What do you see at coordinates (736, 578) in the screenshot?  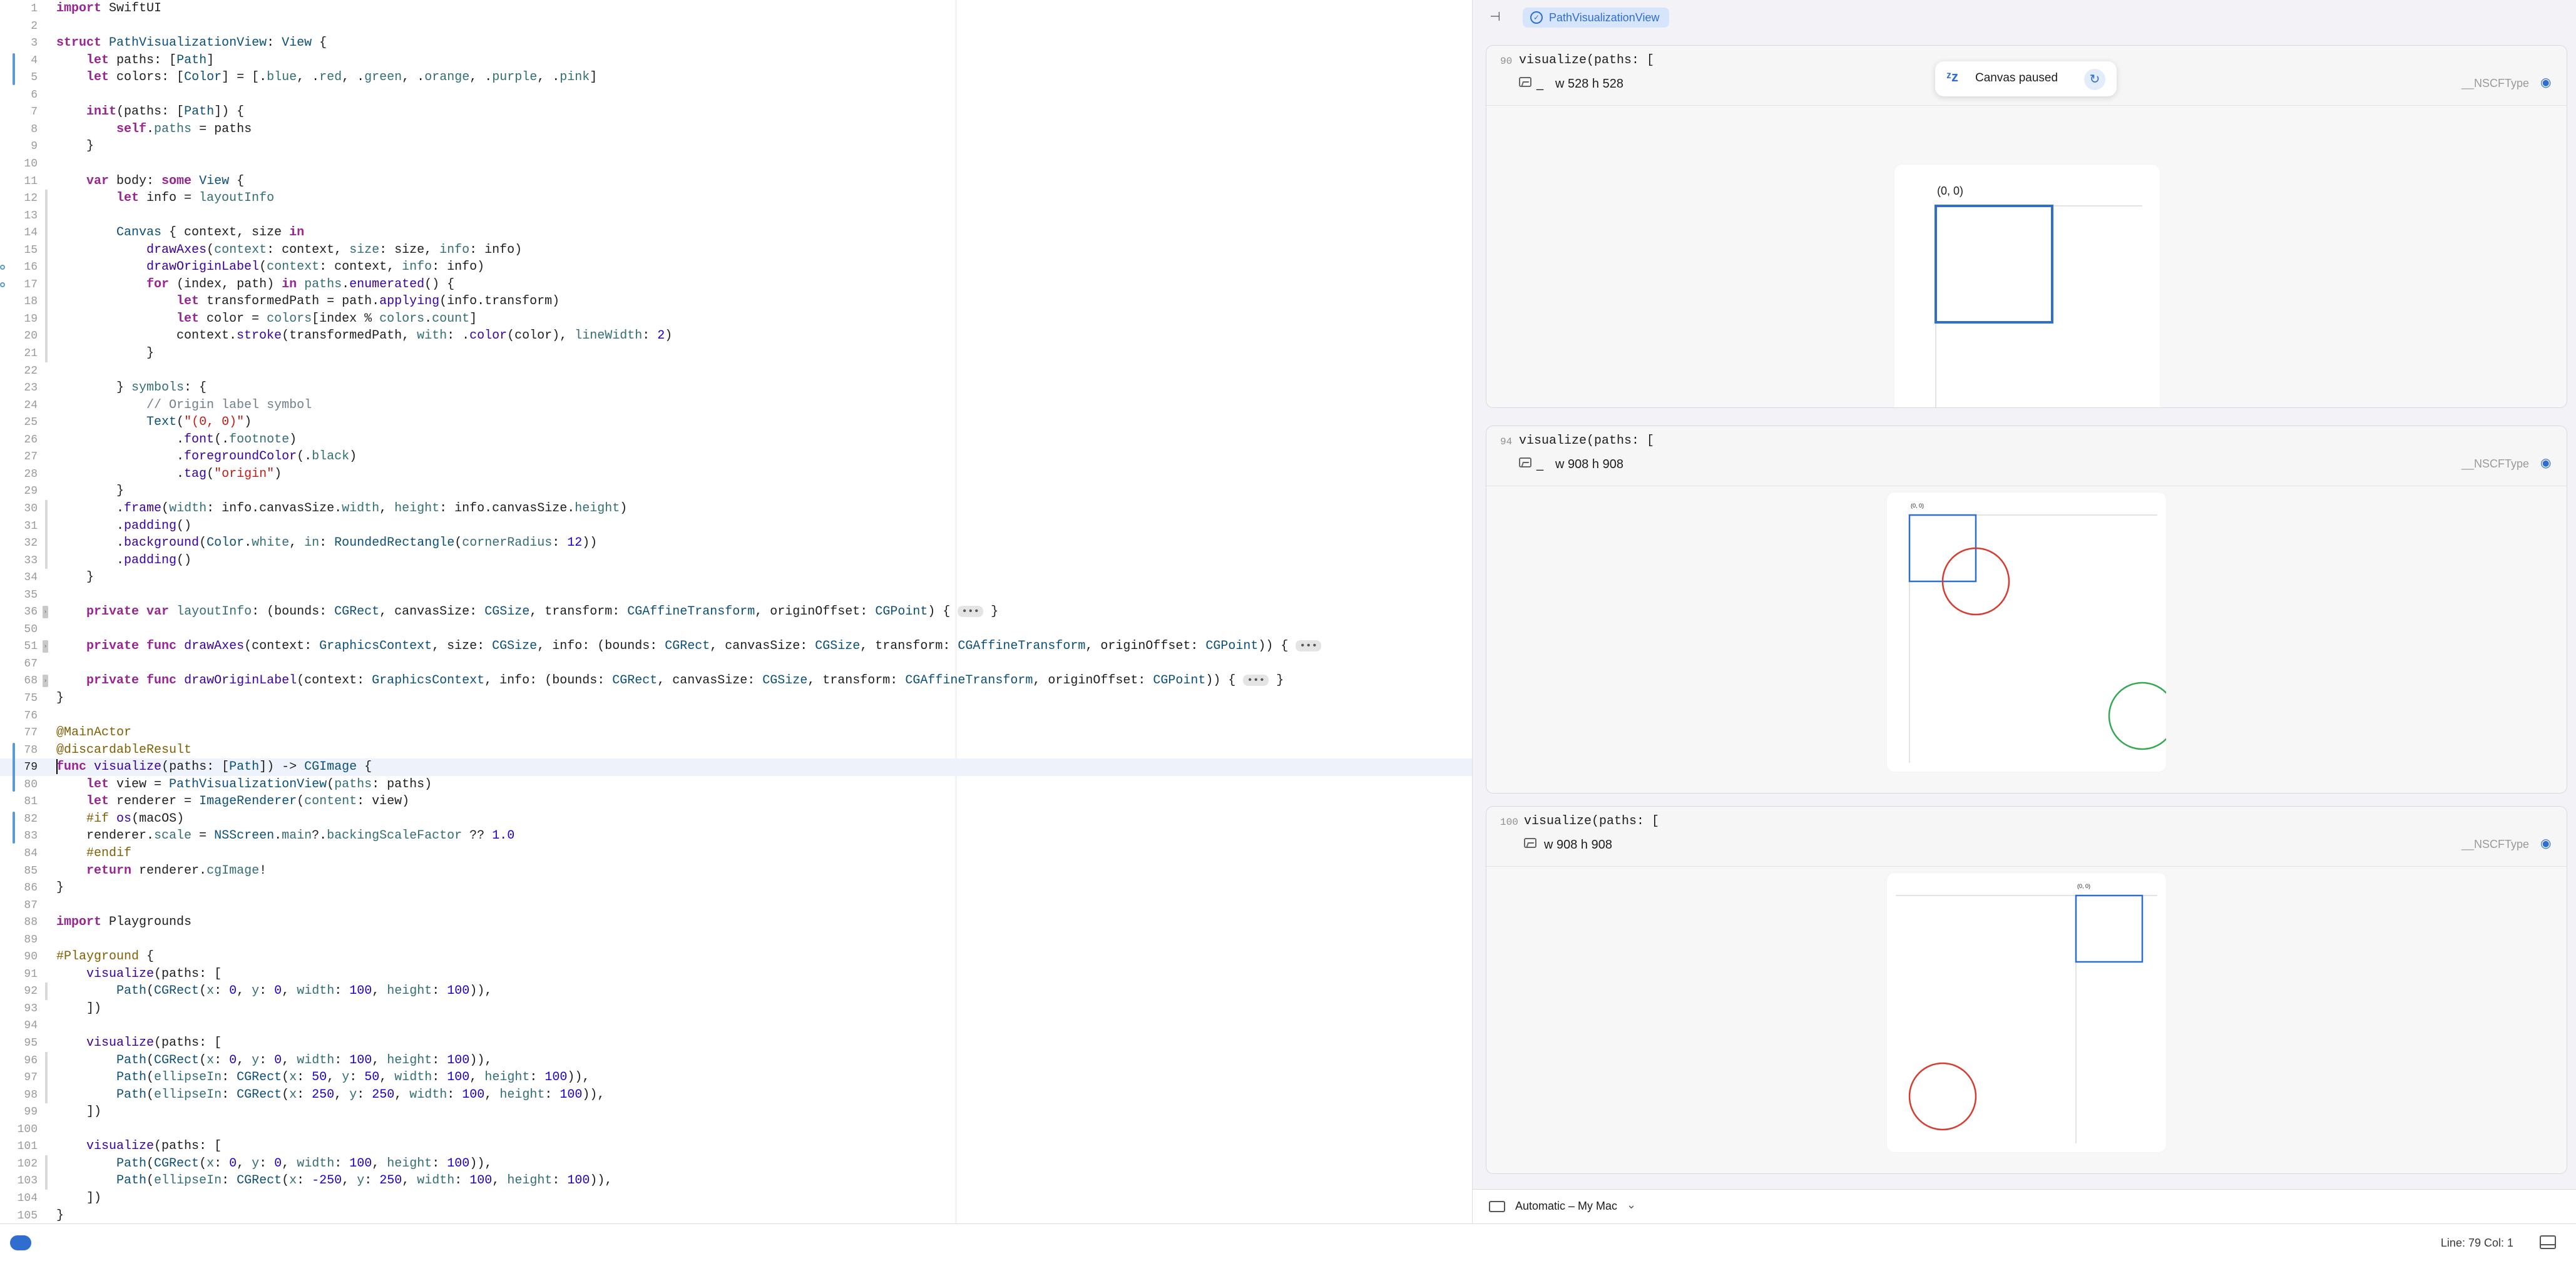 I see `code-line: 34 }` at bounding box center [736, 578].